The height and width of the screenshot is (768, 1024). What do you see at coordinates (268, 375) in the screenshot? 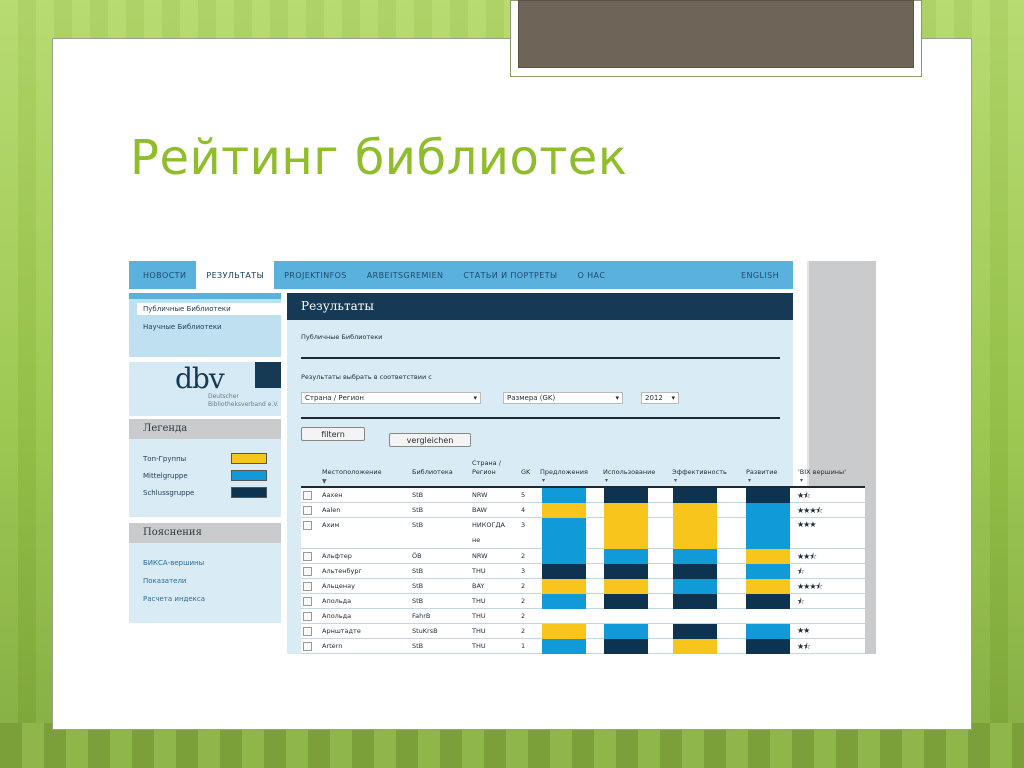
I see `logo-dark-block` at bounding box center [268, 375].